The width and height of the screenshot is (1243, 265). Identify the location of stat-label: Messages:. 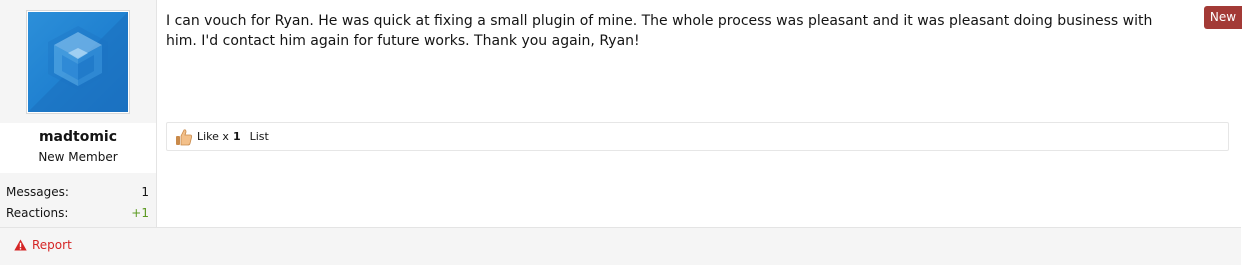
(37, 192).